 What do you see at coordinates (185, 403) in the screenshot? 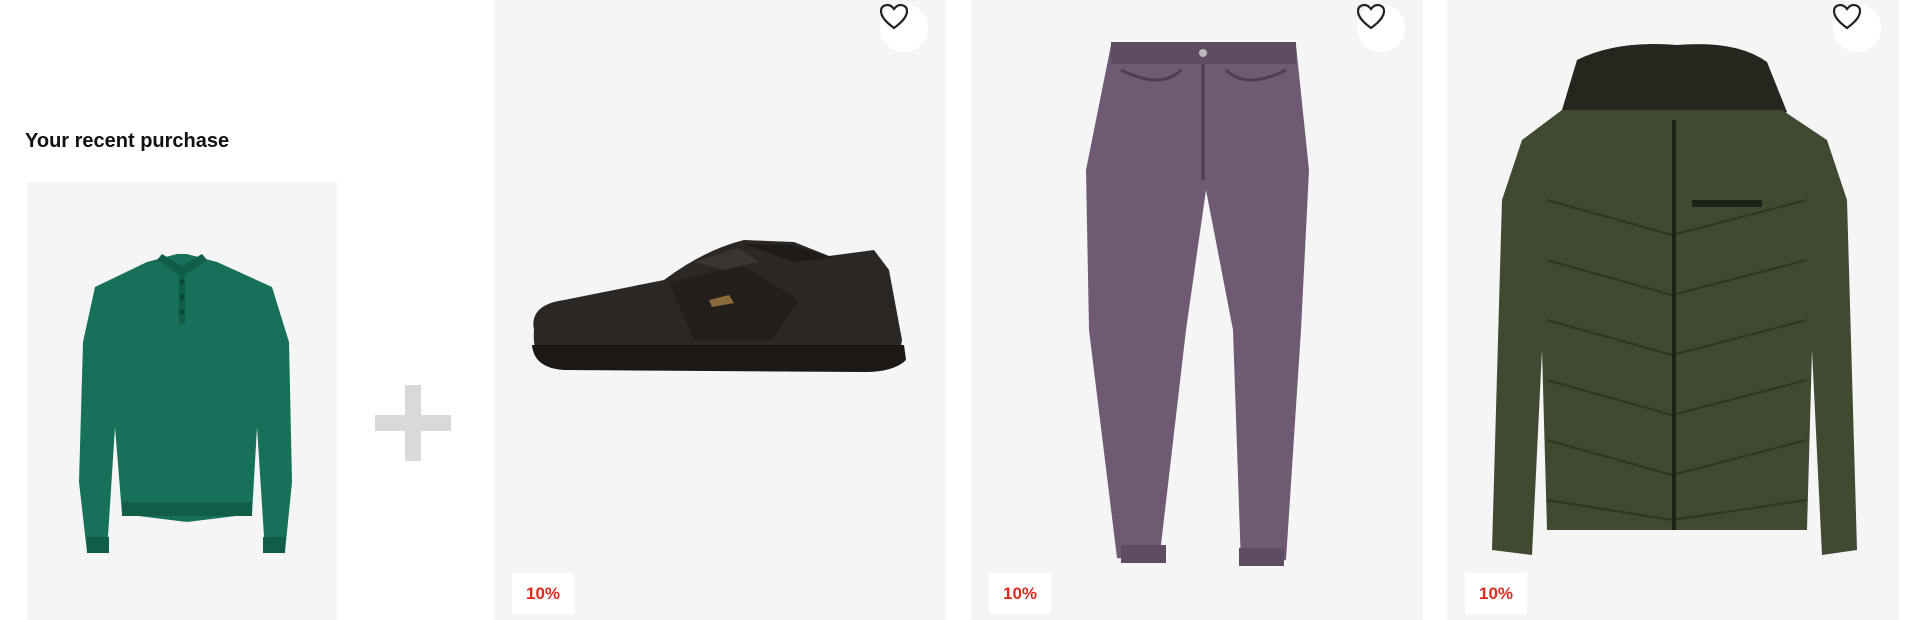
I see `sweater-image` at bounding box center [185, 403].